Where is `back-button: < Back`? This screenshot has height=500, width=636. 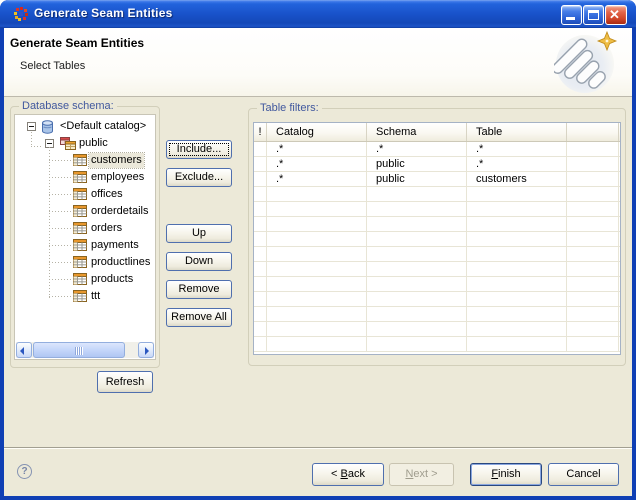 back-button: < Back is located at coordinates (348, 474).